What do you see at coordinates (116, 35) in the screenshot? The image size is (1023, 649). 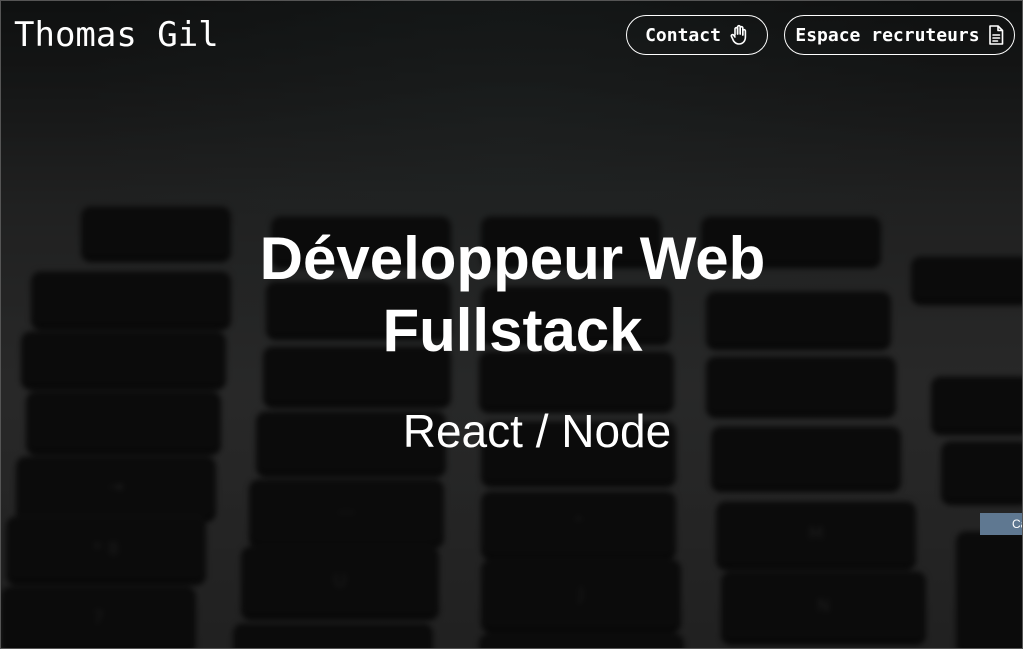 I see `site-brand: Thomas Gil` at bounding box center [116, 35].